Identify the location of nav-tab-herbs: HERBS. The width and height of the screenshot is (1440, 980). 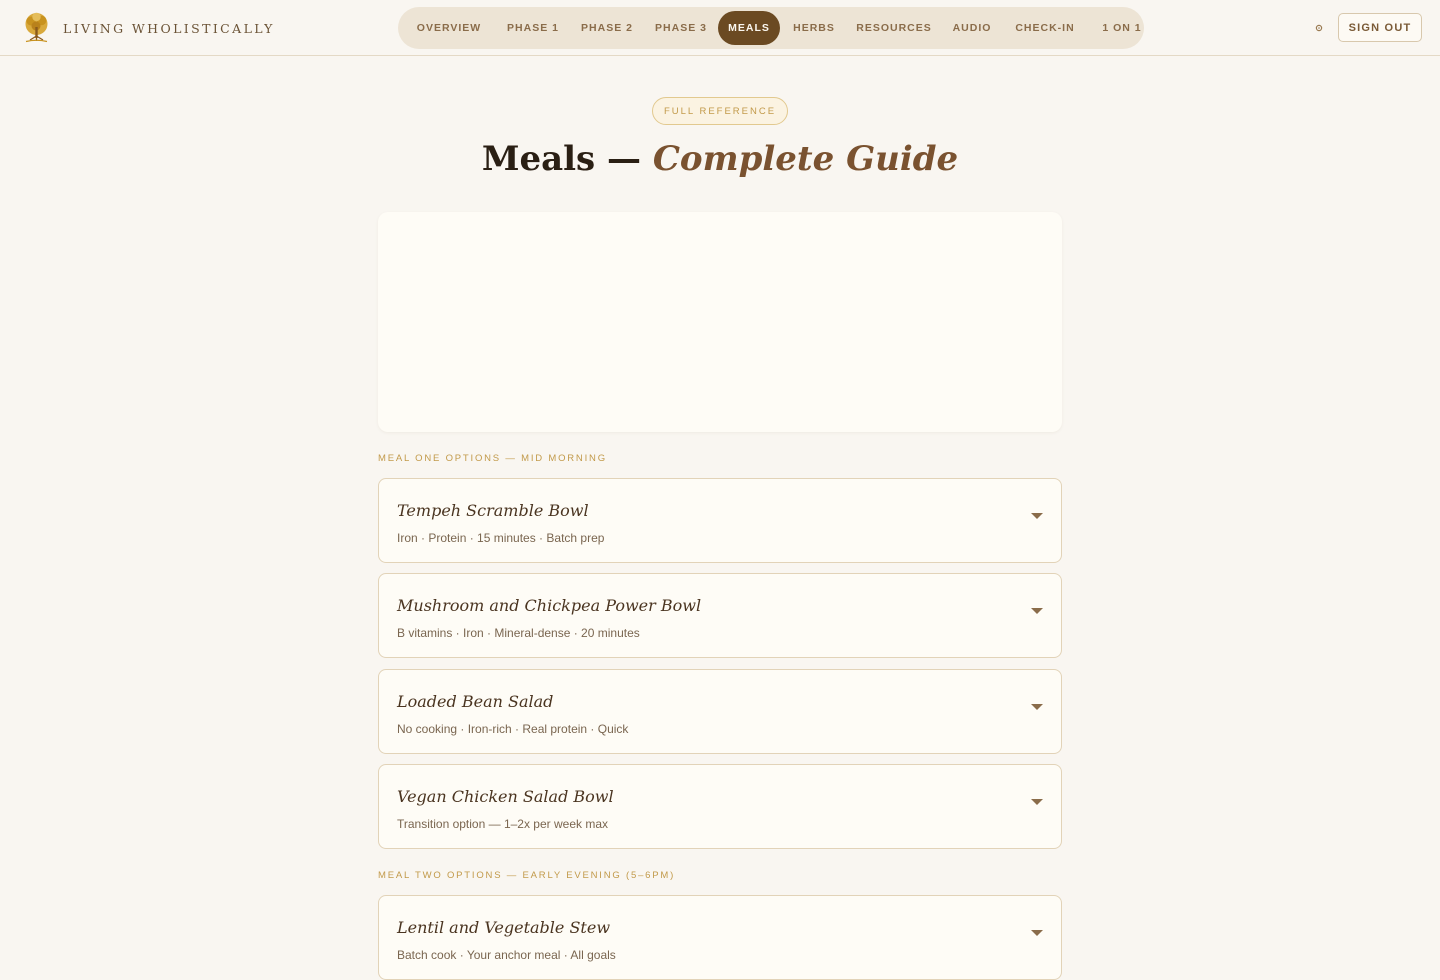
(814, 28).